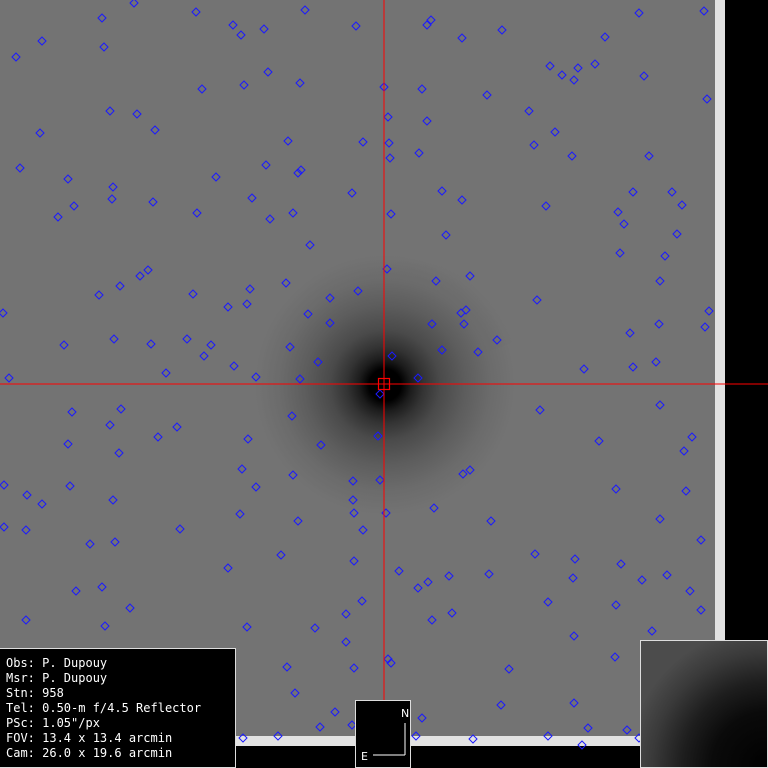  Describe the element at coordinates (364, 756) in the screenshot. I see `compass-east-label: E` at that location.